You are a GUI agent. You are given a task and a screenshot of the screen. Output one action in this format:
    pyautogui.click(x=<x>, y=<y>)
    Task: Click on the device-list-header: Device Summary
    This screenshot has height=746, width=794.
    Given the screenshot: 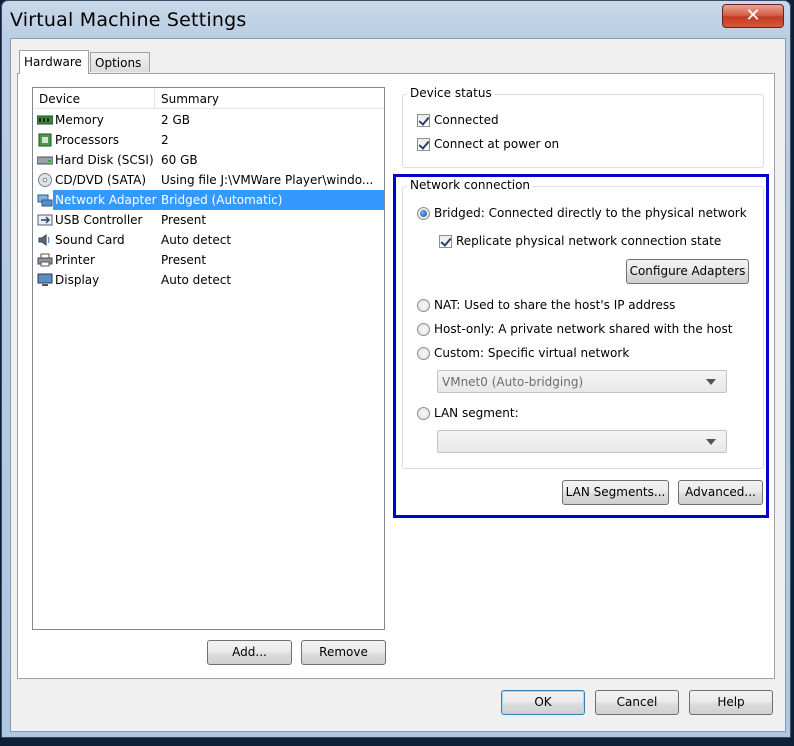 What is the action you would take?
    pyautogui.click(x=208, y=98)
    